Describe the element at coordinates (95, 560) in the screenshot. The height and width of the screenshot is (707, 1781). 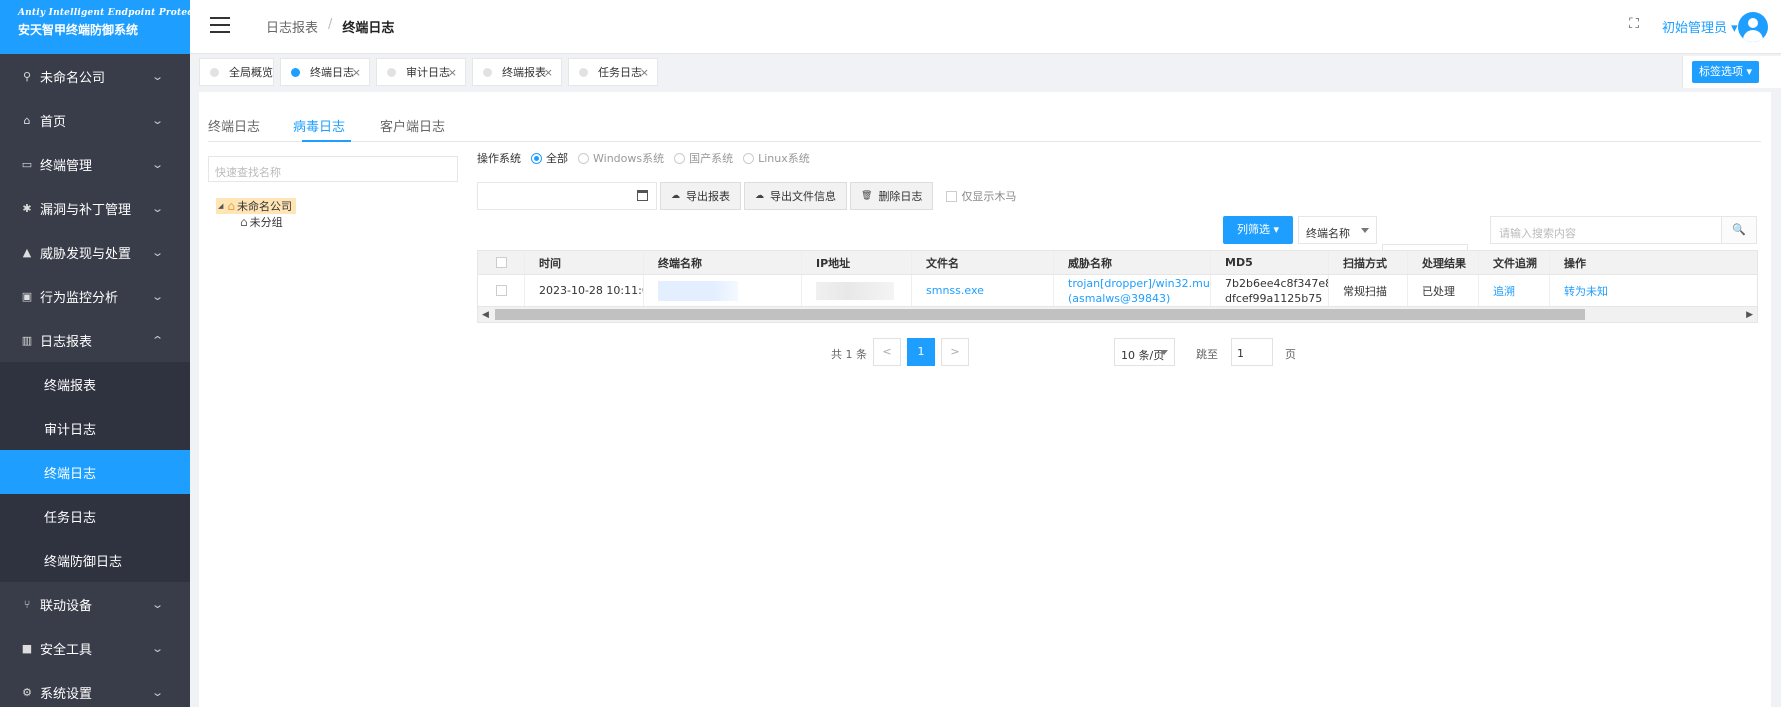
I see `sidebar-subitem-defense-log: 终端防御日志` at that location.